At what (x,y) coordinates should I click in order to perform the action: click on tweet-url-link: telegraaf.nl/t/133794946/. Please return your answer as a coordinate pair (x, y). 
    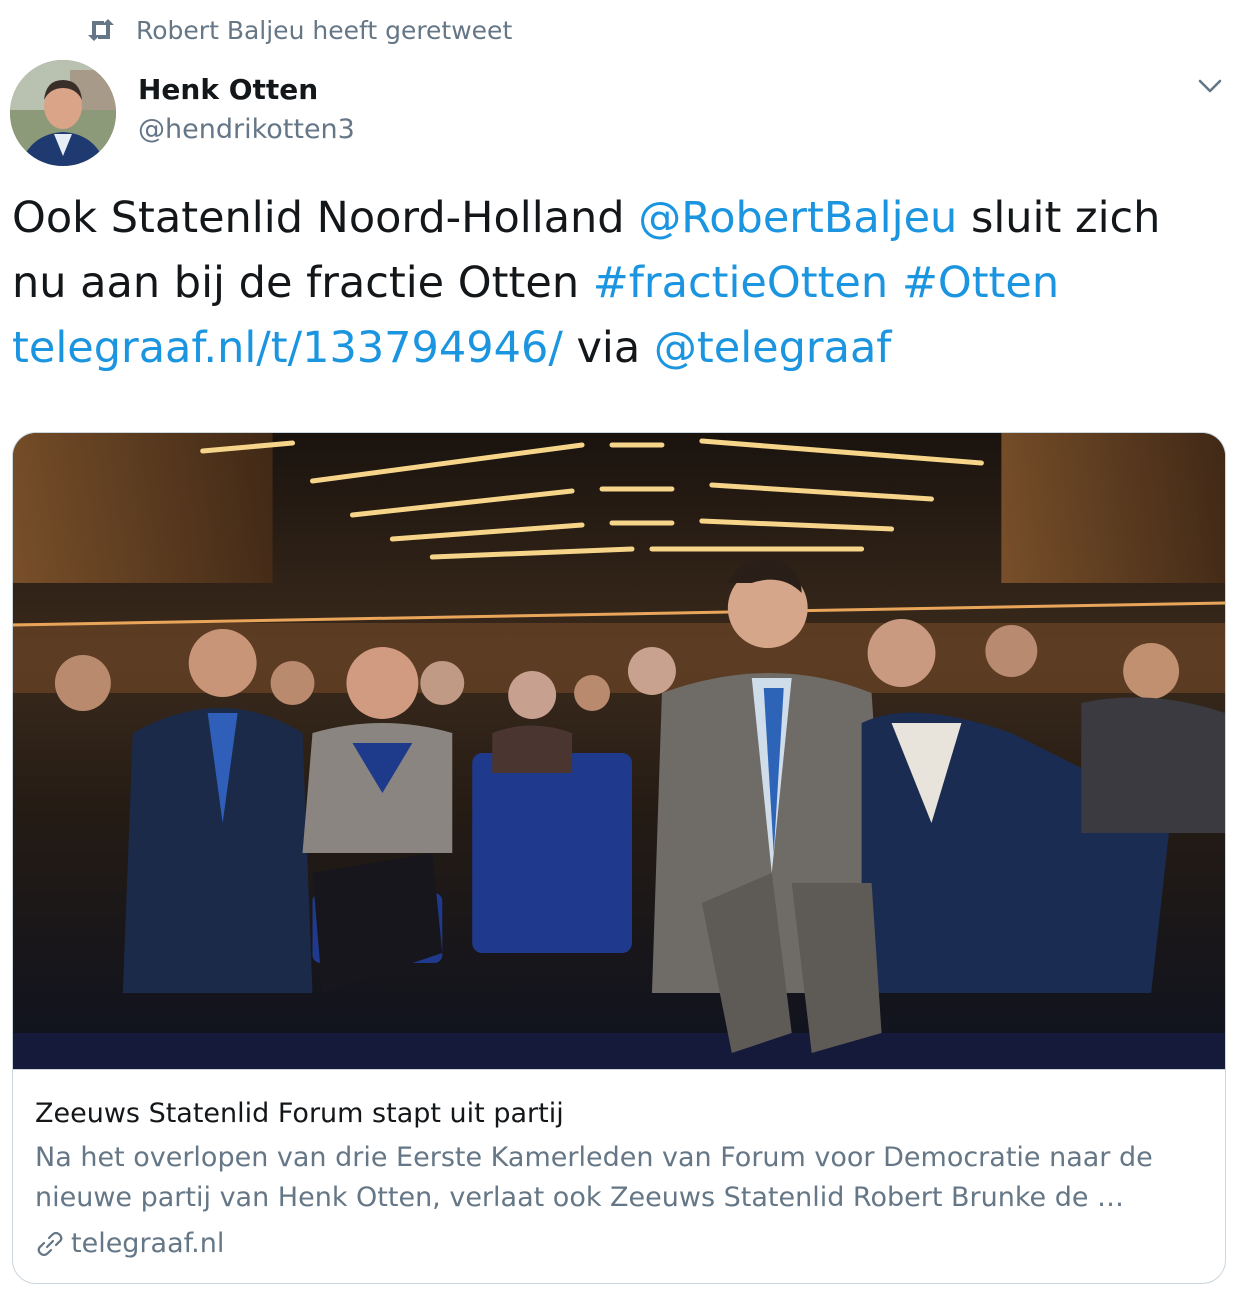
    Looking at the image, I should click on (287, 348).